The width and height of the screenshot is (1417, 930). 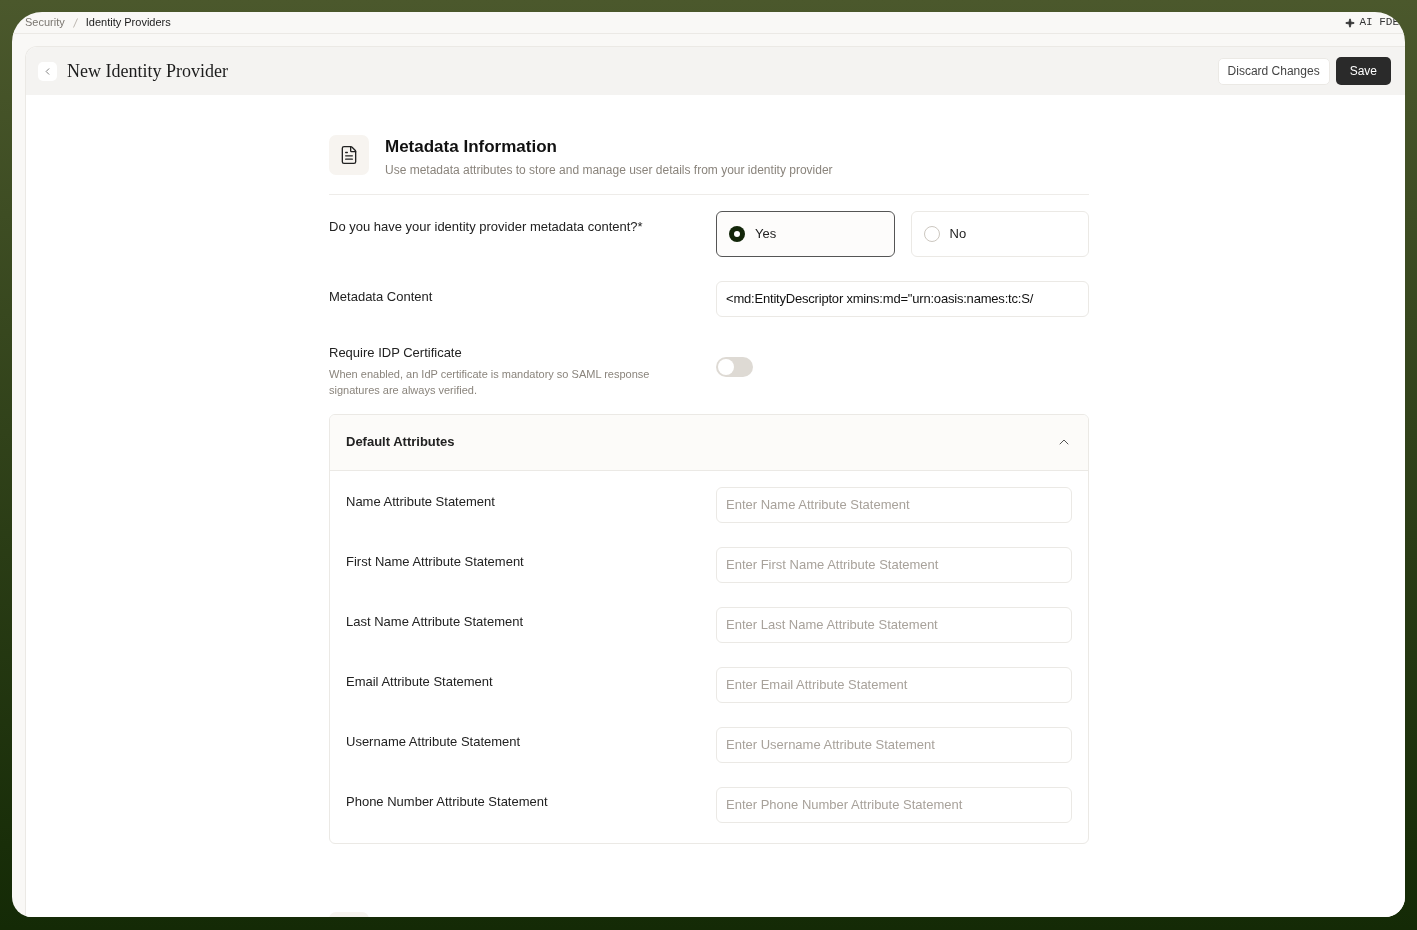 What do you see at coordinates (47, 71) in the screenshot?
I see `back-button` at bounding box center [47, 71].